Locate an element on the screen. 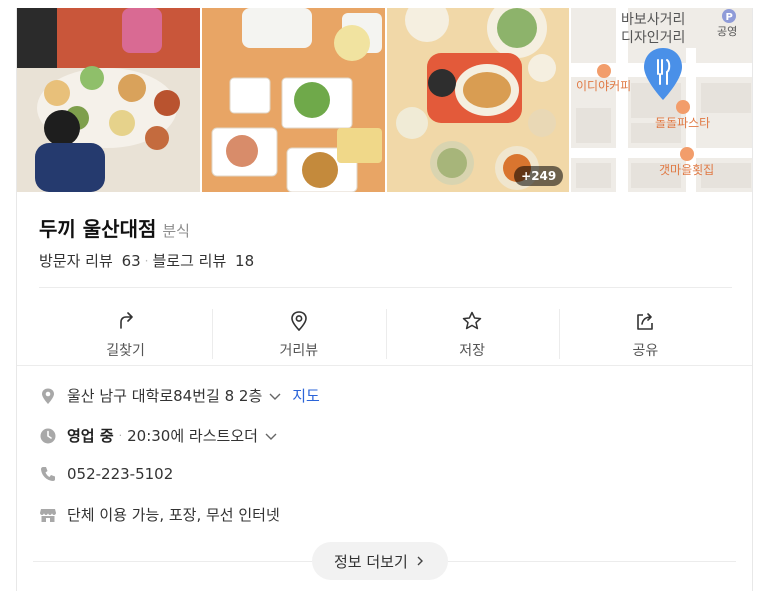  directions-icon is located at coordinates (126, 320).